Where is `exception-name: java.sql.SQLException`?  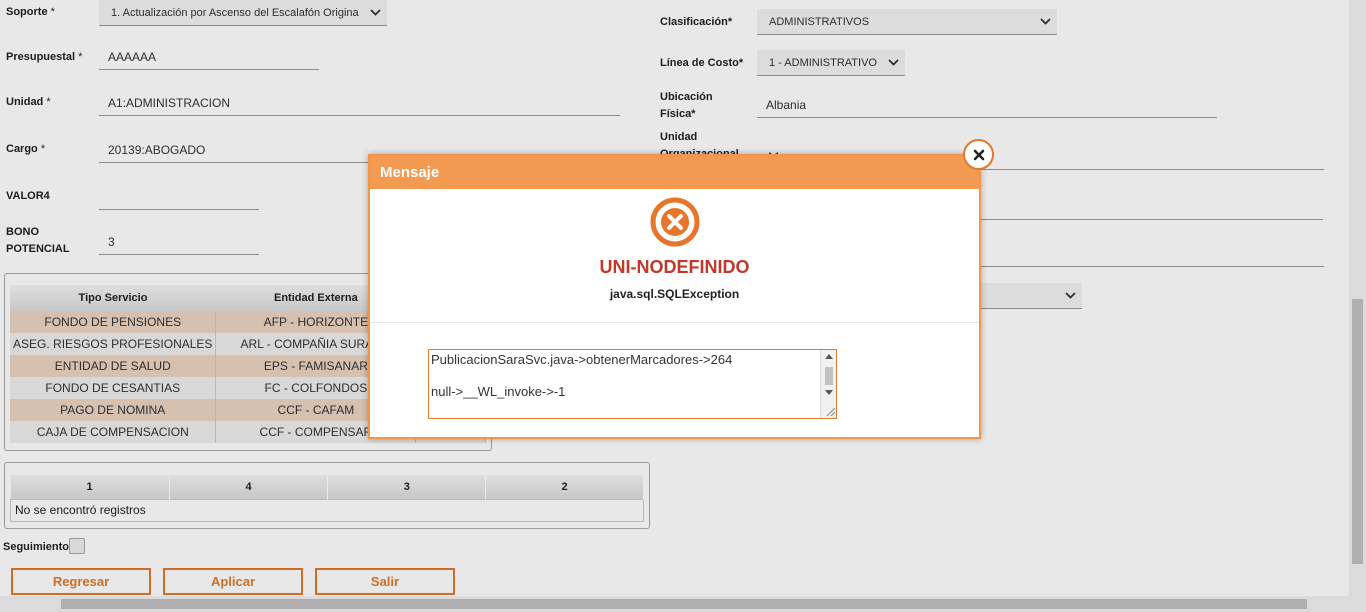
exception-name: java.sql.SQLException is located at coordinates (674, 294).